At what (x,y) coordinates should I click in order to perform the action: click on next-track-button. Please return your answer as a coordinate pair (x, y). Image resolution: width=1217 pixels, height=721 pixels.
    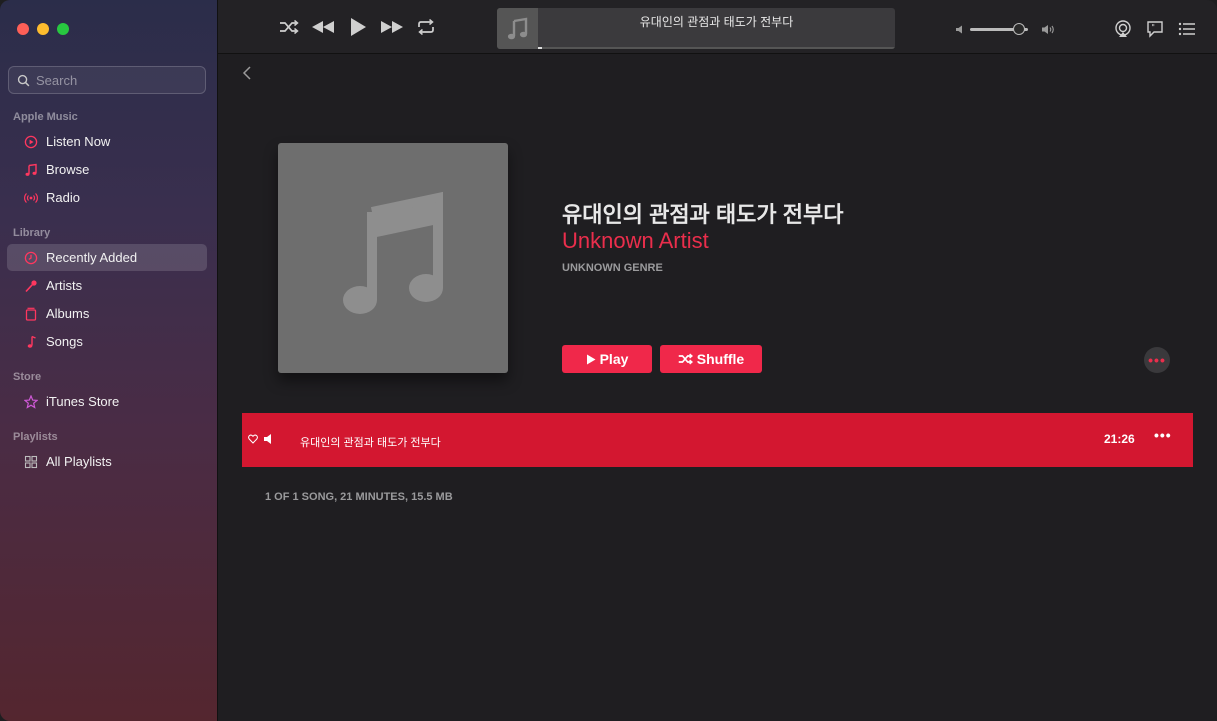
    Looking at the image, I should click on (392, 27).